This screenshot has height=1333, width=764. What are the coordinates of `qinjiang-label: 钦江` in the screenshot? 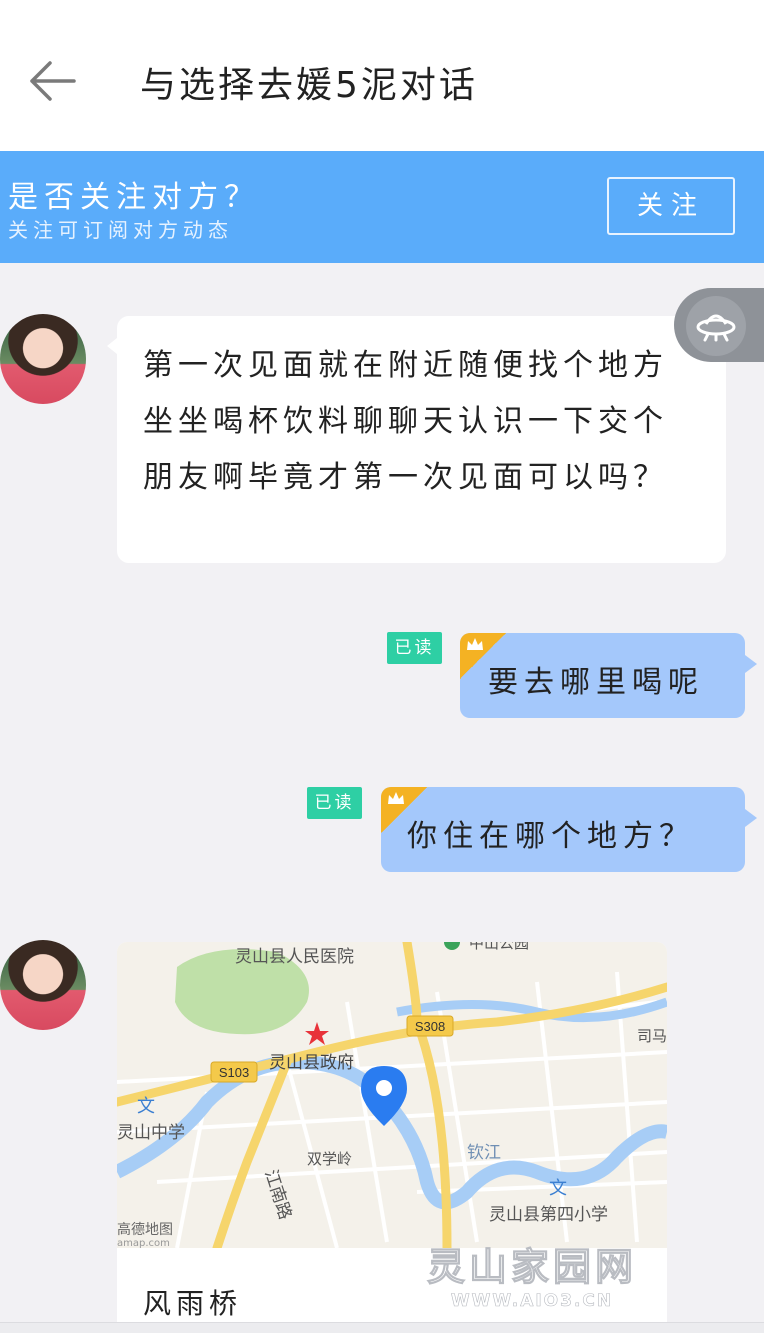 It's located at (484, 1153).